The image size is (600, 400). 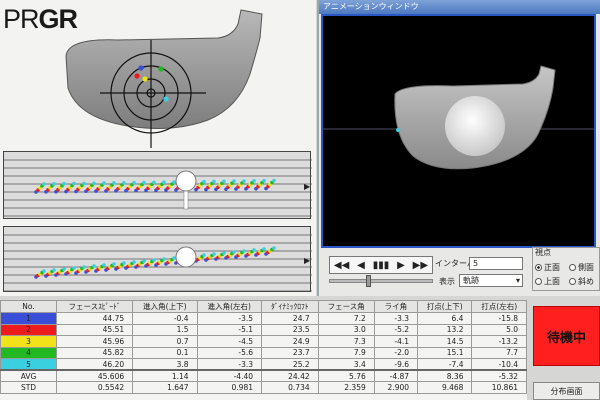 I want to click on cell-value: 1.14, so click(x=165, y=375).